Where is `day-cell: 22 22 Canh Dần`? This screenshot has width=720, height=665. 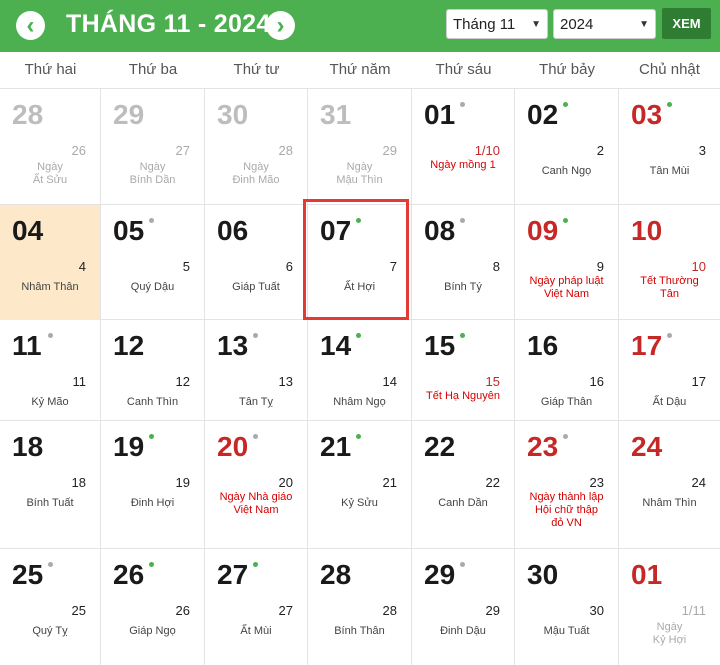 day-cell: 22 22 Canh Dần is located at coordinates (463, 485).